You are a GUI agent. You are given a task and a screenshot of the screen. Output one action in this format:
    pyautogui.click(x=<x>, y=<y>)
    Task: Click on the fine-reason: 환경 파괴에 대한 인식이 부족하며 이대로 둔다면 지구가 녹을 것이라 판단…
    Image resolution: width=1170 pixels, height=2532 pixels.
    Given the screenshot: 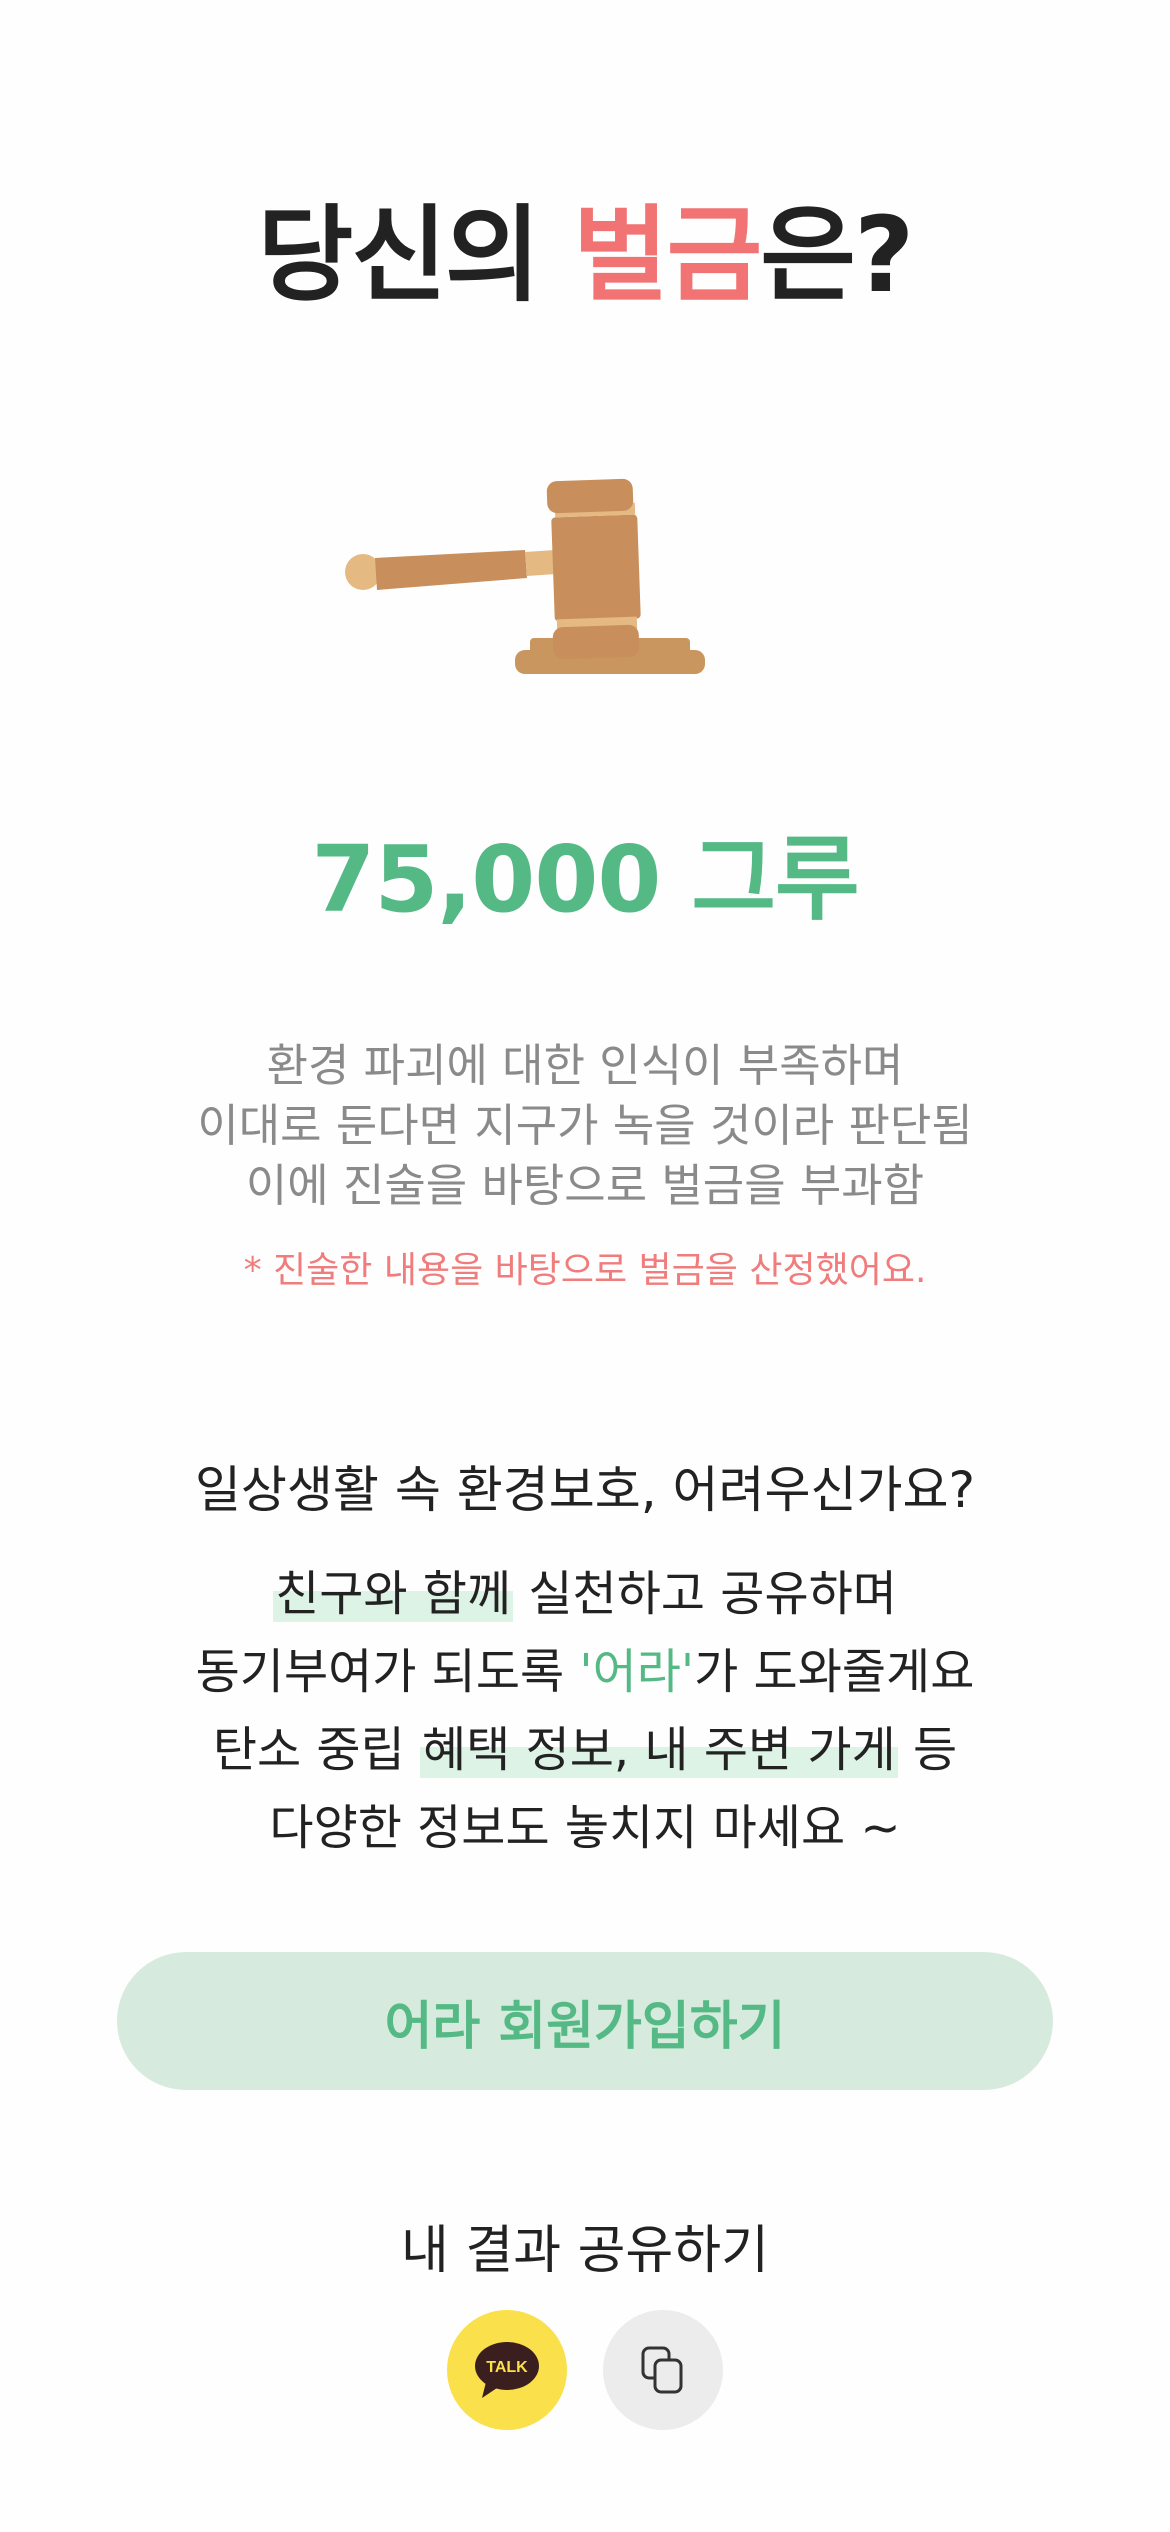 What is the action you would take?
    pyautogui.click(x=585, y=1126)
    